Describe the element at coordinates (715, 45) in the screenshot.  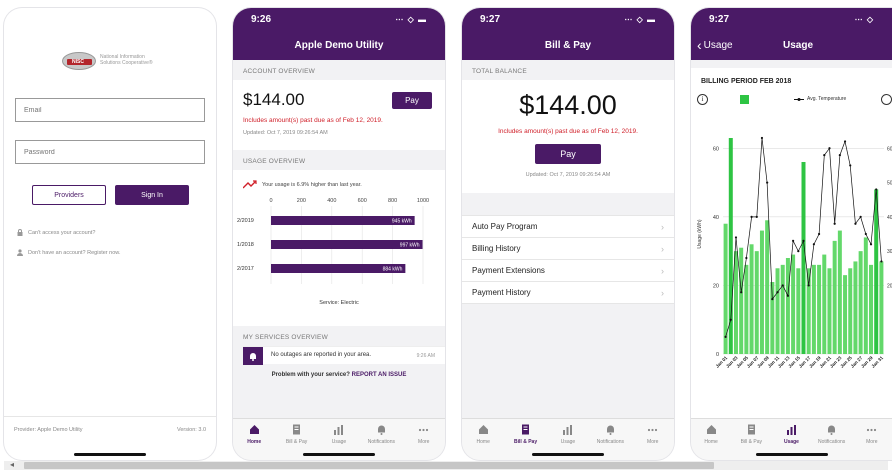
I see `back-button: ‹ Usage` at that location.